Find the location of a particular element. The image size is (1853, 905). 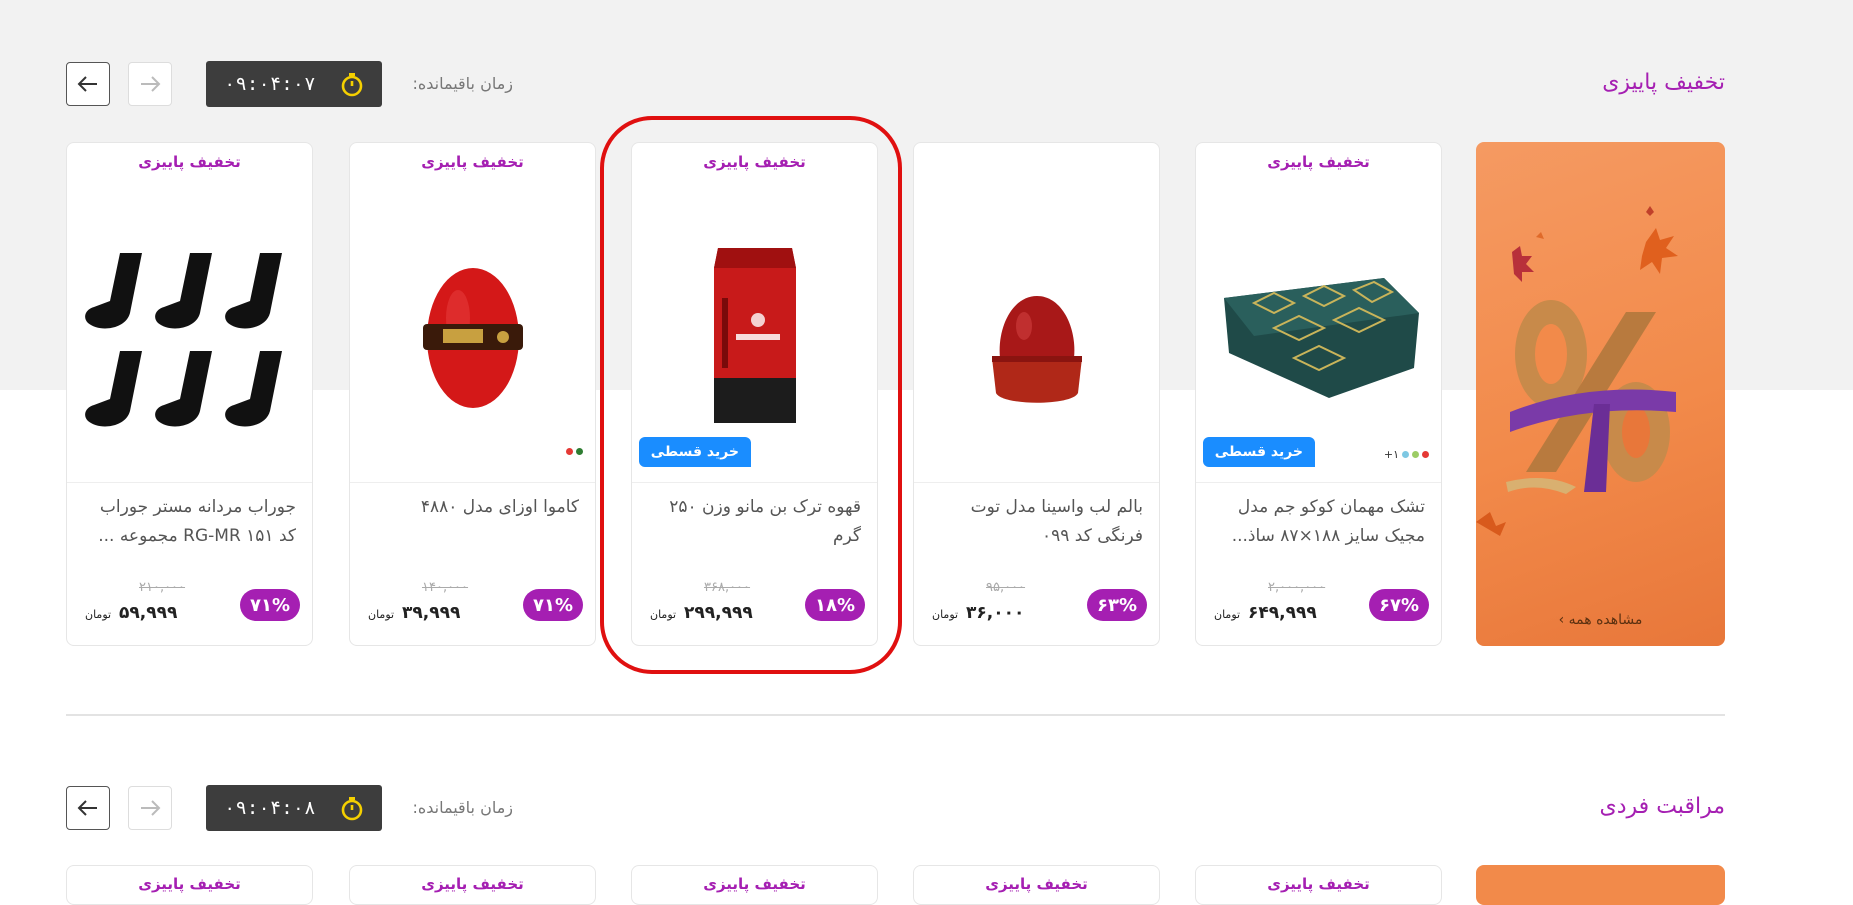

installment-badge: خرید قسطی is located at coordinates (1258, 452).